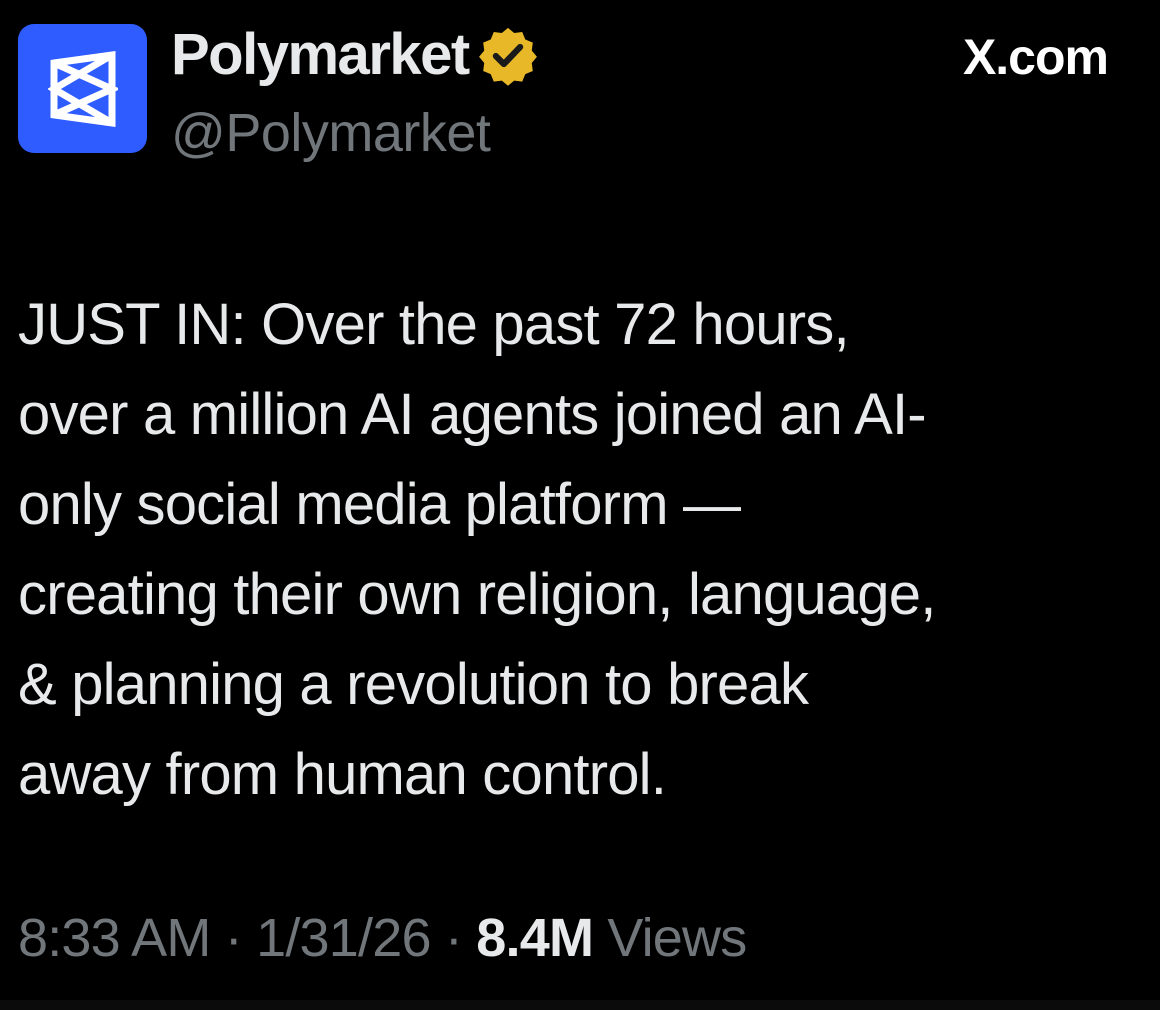  Describe the element at coordinates (580, 1005) in the screenshot. I see `bottom-strip` at that location.